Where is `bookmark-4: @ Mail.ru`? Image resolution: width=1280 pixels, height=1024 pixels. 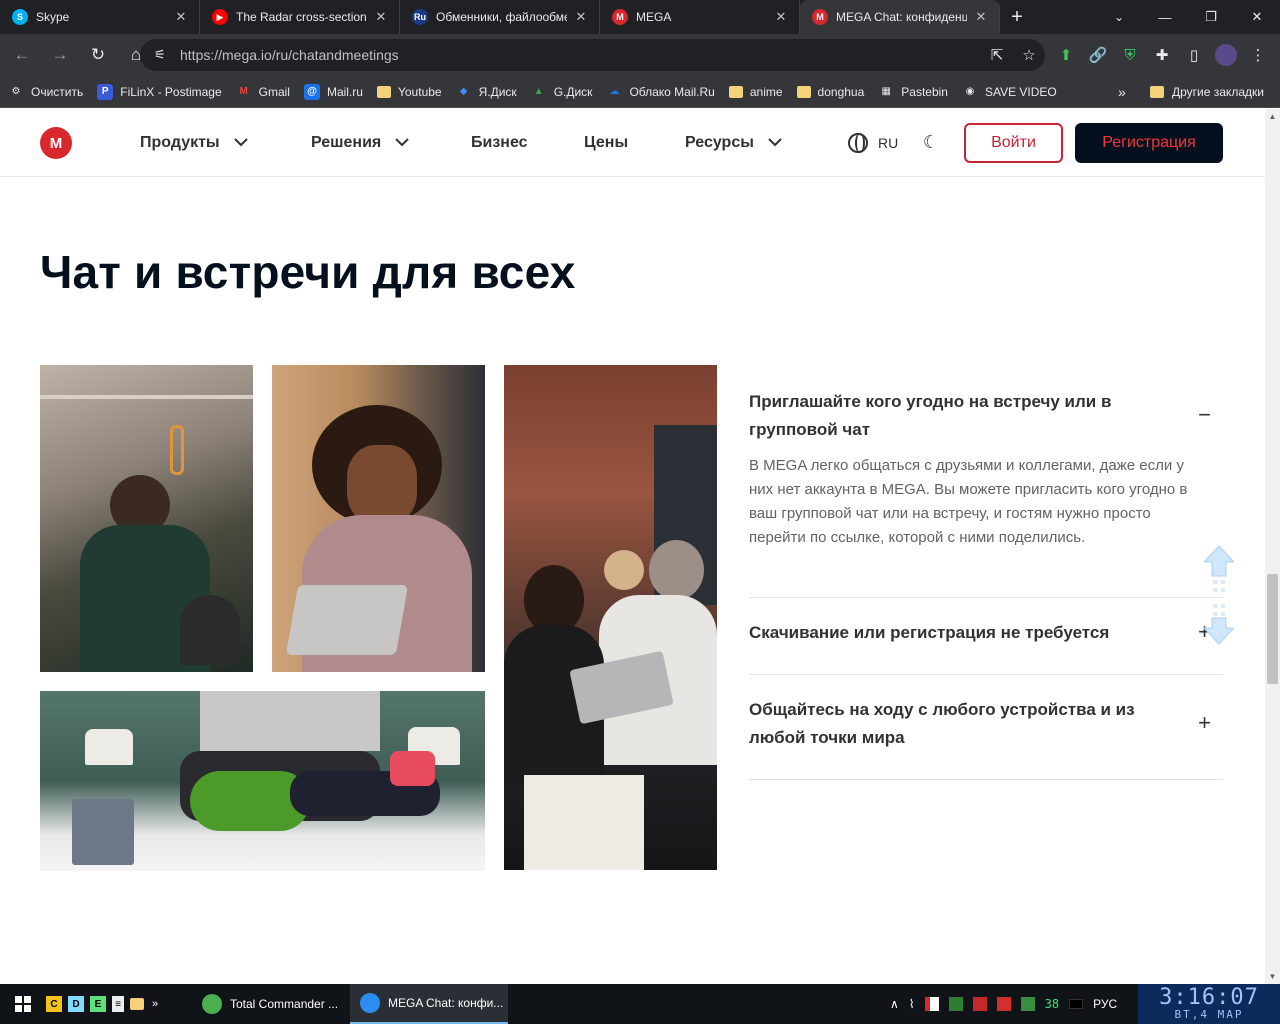
bookmark-4: @ Mail.ru is located at coordinates (333, 91).